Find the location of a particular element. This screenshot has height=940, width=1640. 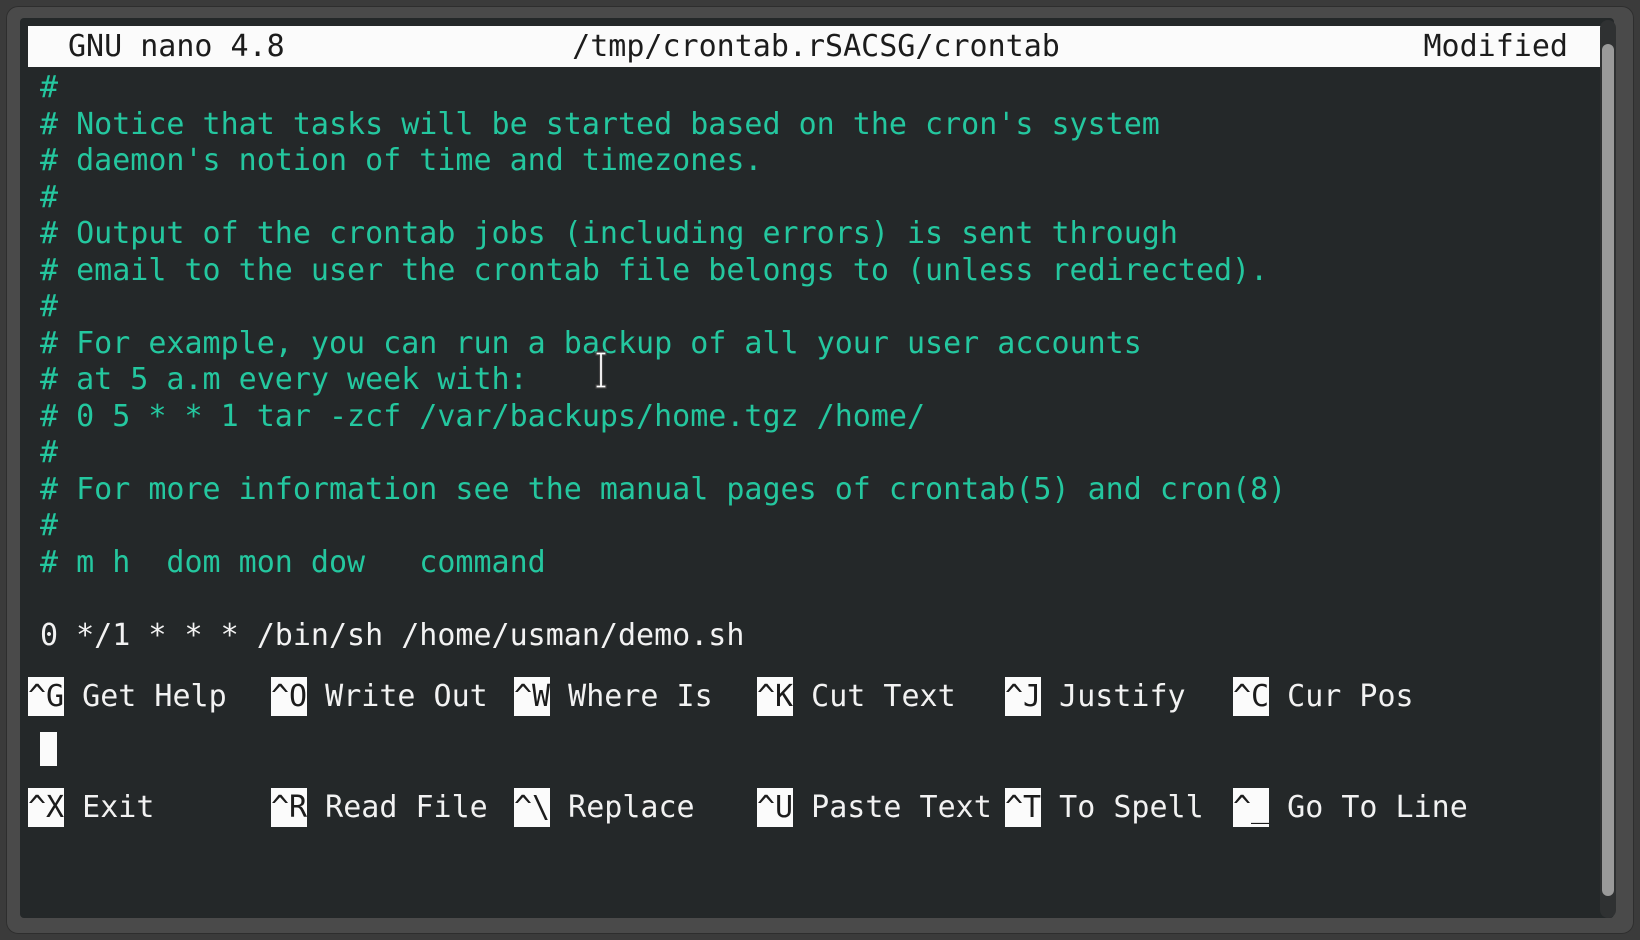

window-scrollbar-thumb is located at coordinates (1608, 470).